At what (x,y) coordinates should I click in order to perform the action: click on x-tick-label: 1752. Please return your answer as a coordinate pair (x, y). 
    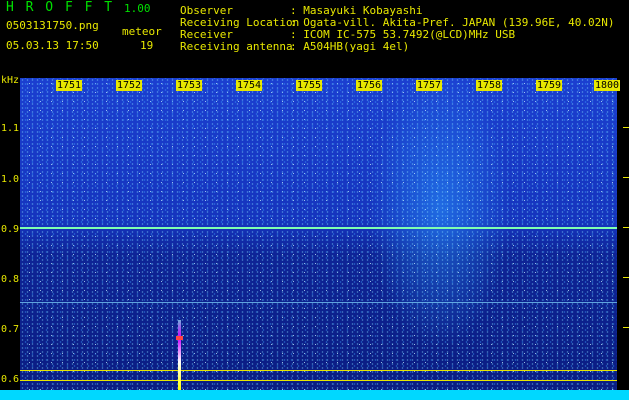
    Looking at the image, I should click on (129, 85).